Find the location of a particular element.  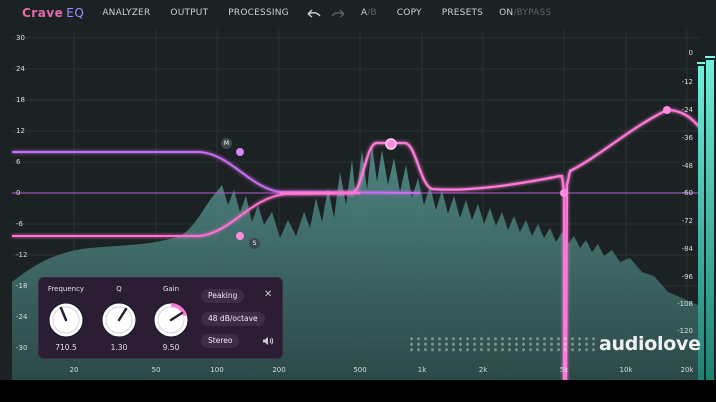

q-value: 1.30 is located at coordinates (119, 347).